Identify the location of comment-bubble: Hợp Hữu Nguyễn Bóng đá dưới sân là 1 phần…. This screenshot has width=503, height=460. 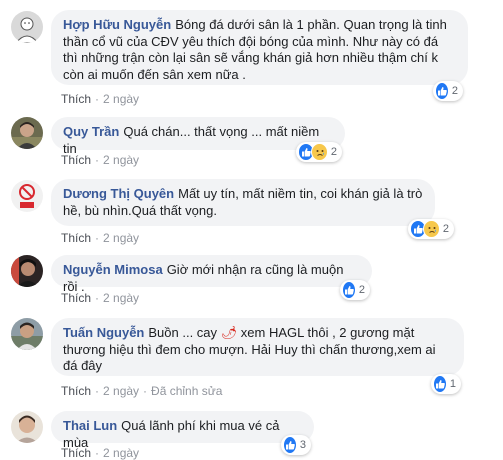
(259, 47).